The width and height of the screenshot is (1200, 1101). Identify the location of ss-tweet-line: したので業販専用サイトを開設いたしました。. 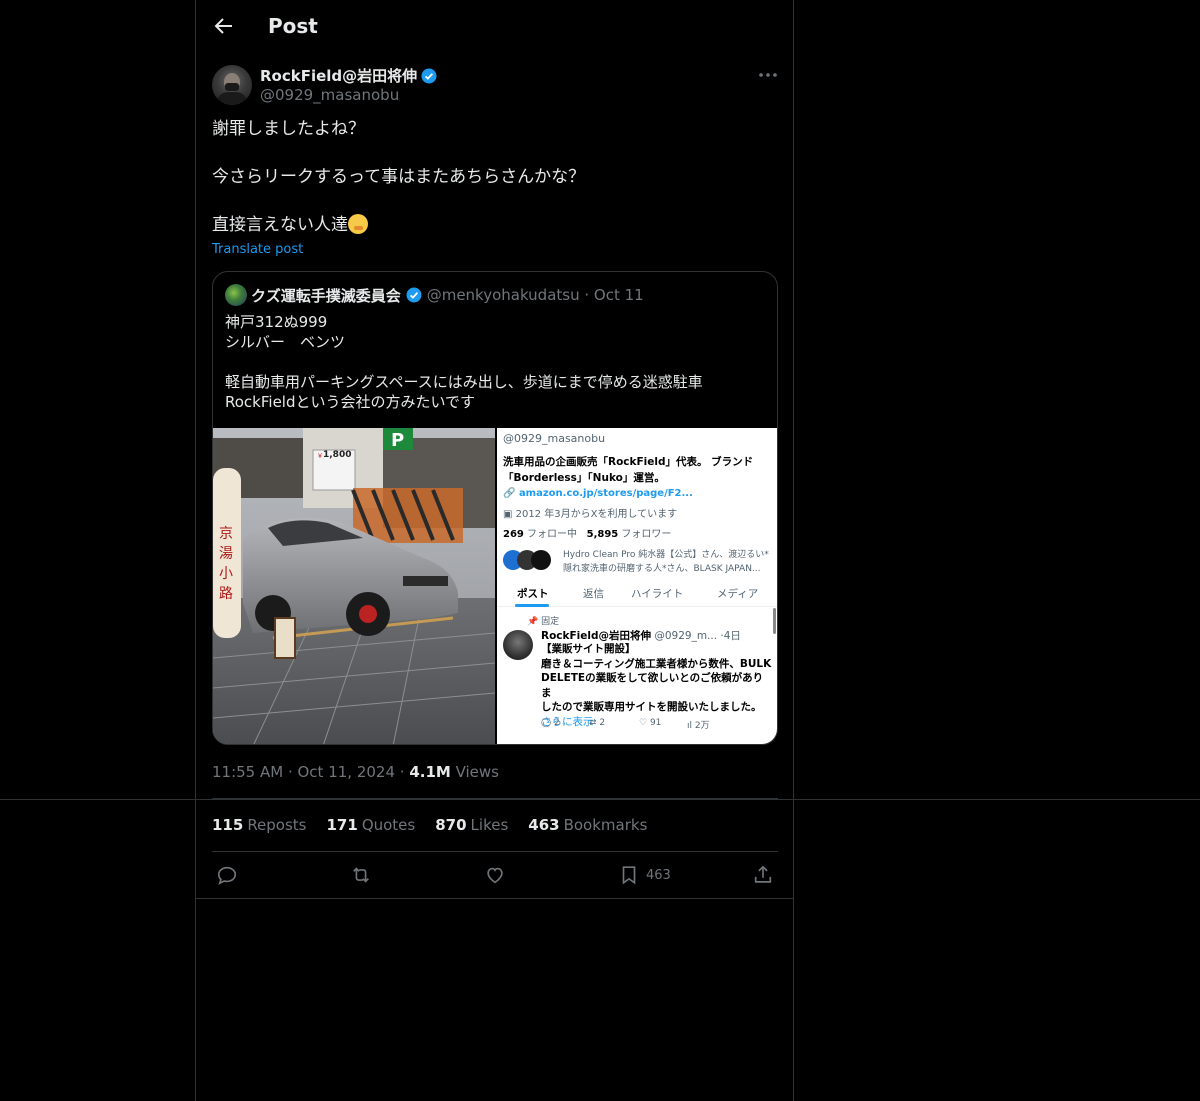
(651, 707).